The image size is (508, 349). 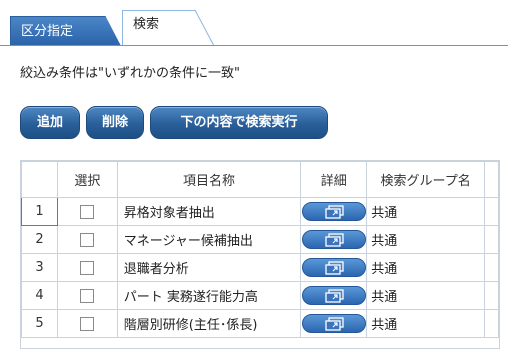 I want to click on table-row: 3 退職者分析 共通, so click(x=260, y=267).